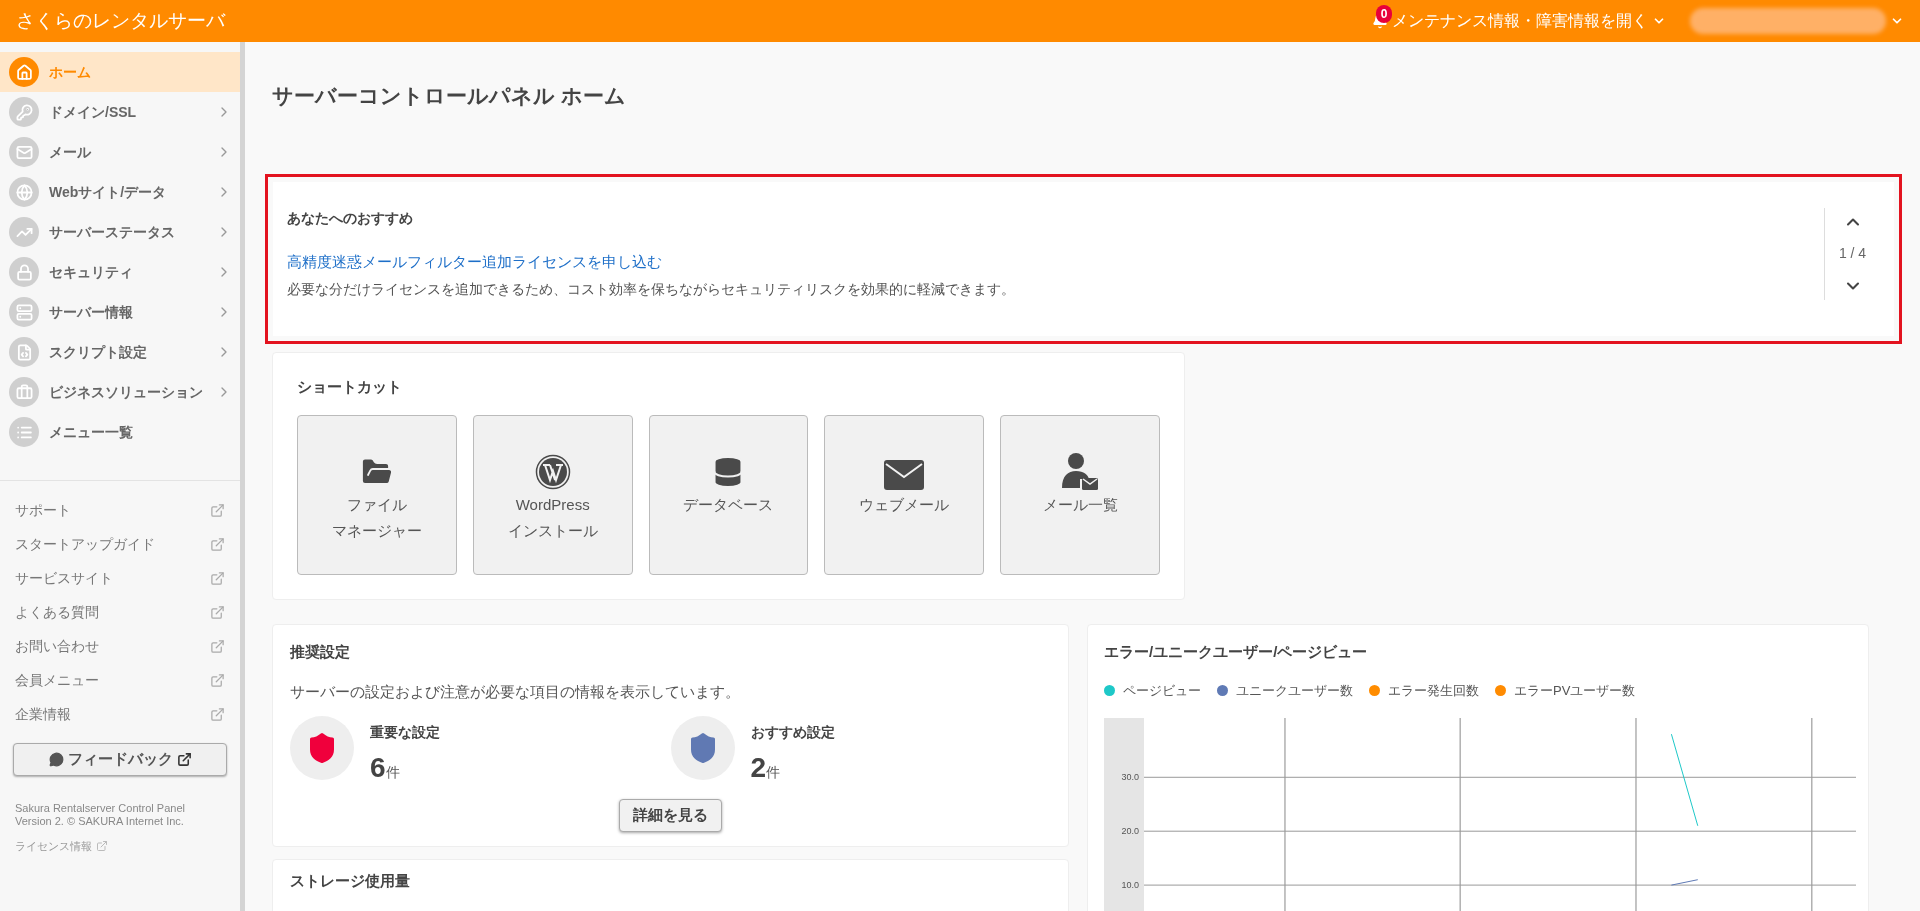 The image size is (1920, 911). Describe the element at coordinates (1055, 261) in the screenshot. I see `recommendation-link: 高精度迷惑メールフィルター追加ライセンスを申し込む` at that location.